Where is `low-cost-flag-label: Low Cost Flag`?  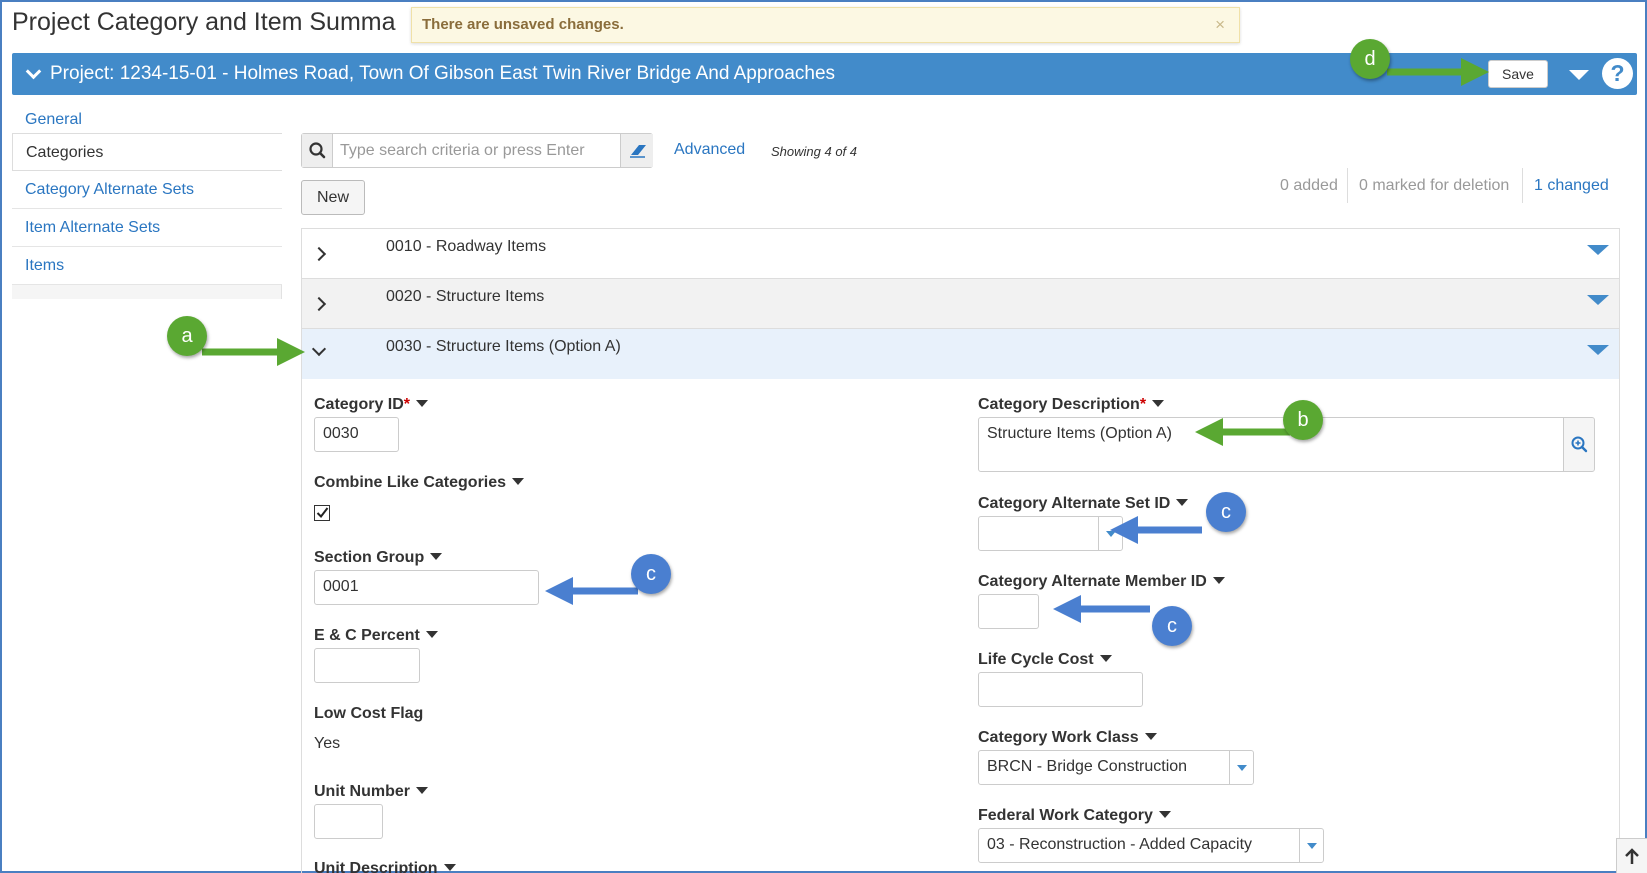 low-cost-flag-label: Low Cost Flag is located at coordinates (369, 713).